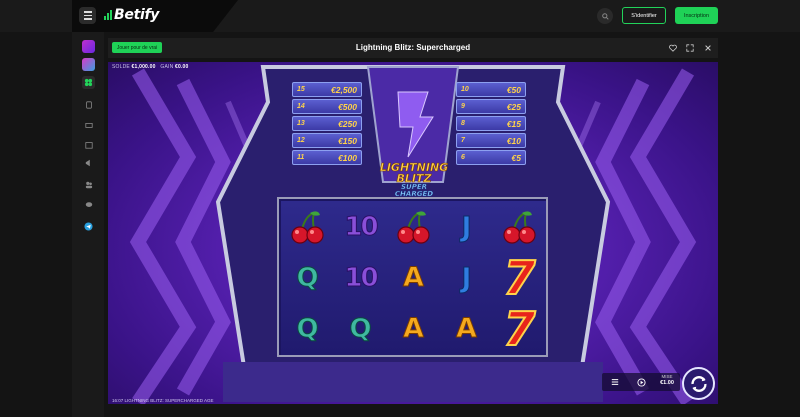  Describe the element at coordinates (327, 106) in the screenshot. I see `jackpot-row: 14 €500` at that location.